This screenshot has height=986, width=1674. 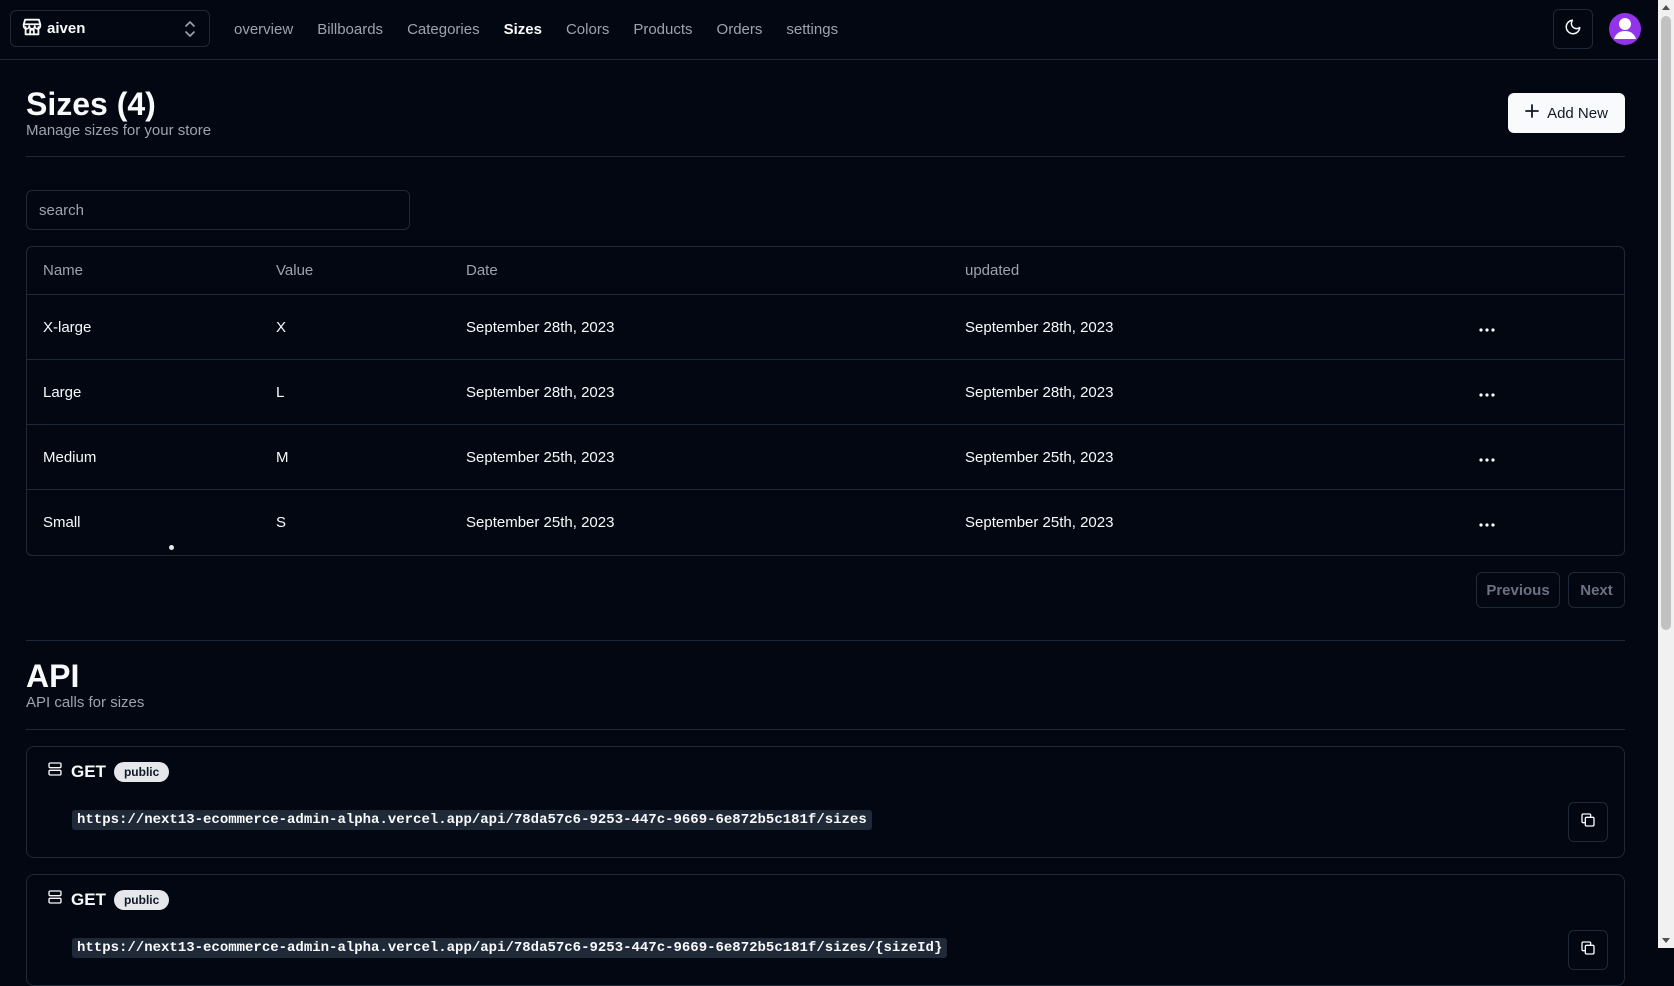 What do you see at coordinates (281, 522) in the screenshot?
I see `cell-value: S` at bounding box center [281, 522].